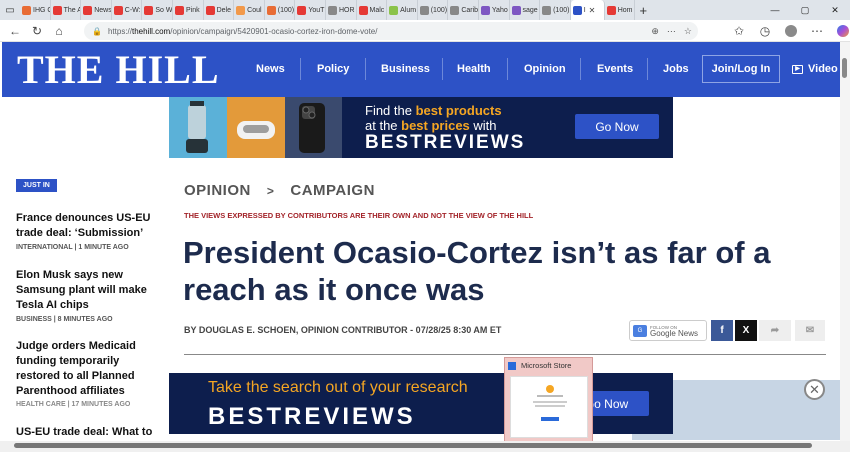 The image size is (850, 452). I want to click on vertical-scroll-thumb, so click(844, 68).